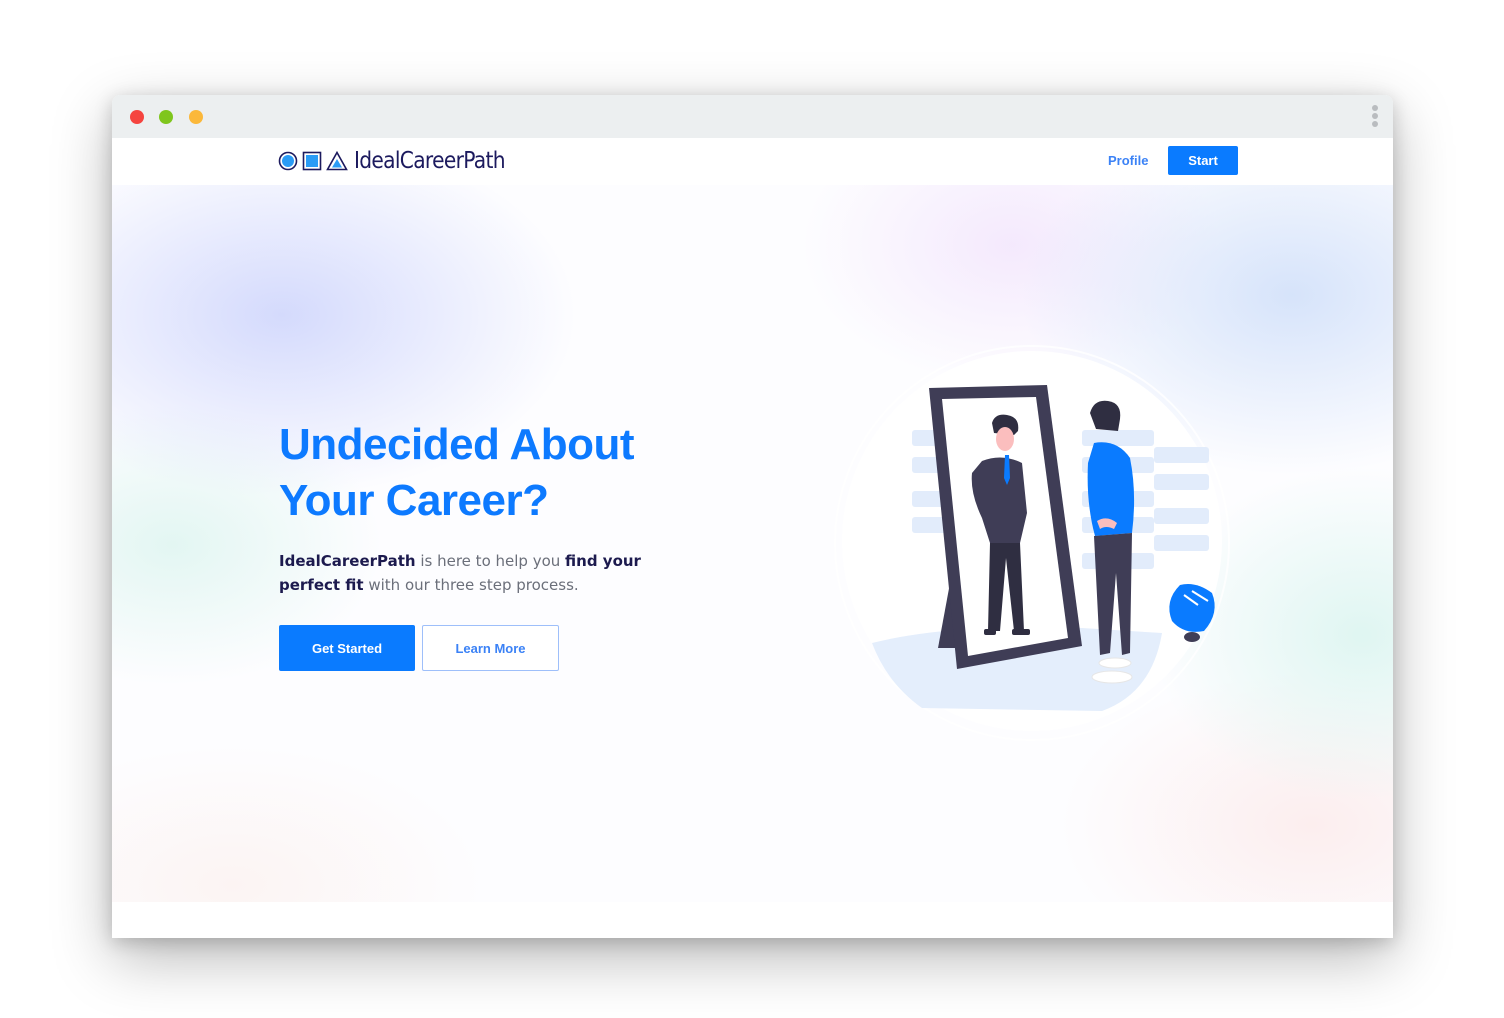 The height and width of the screenshot is (1018, 1504). Describe the element at coordinates (490, 648) in the screenshot. I see `learn-more-button: Learn More` at that location.